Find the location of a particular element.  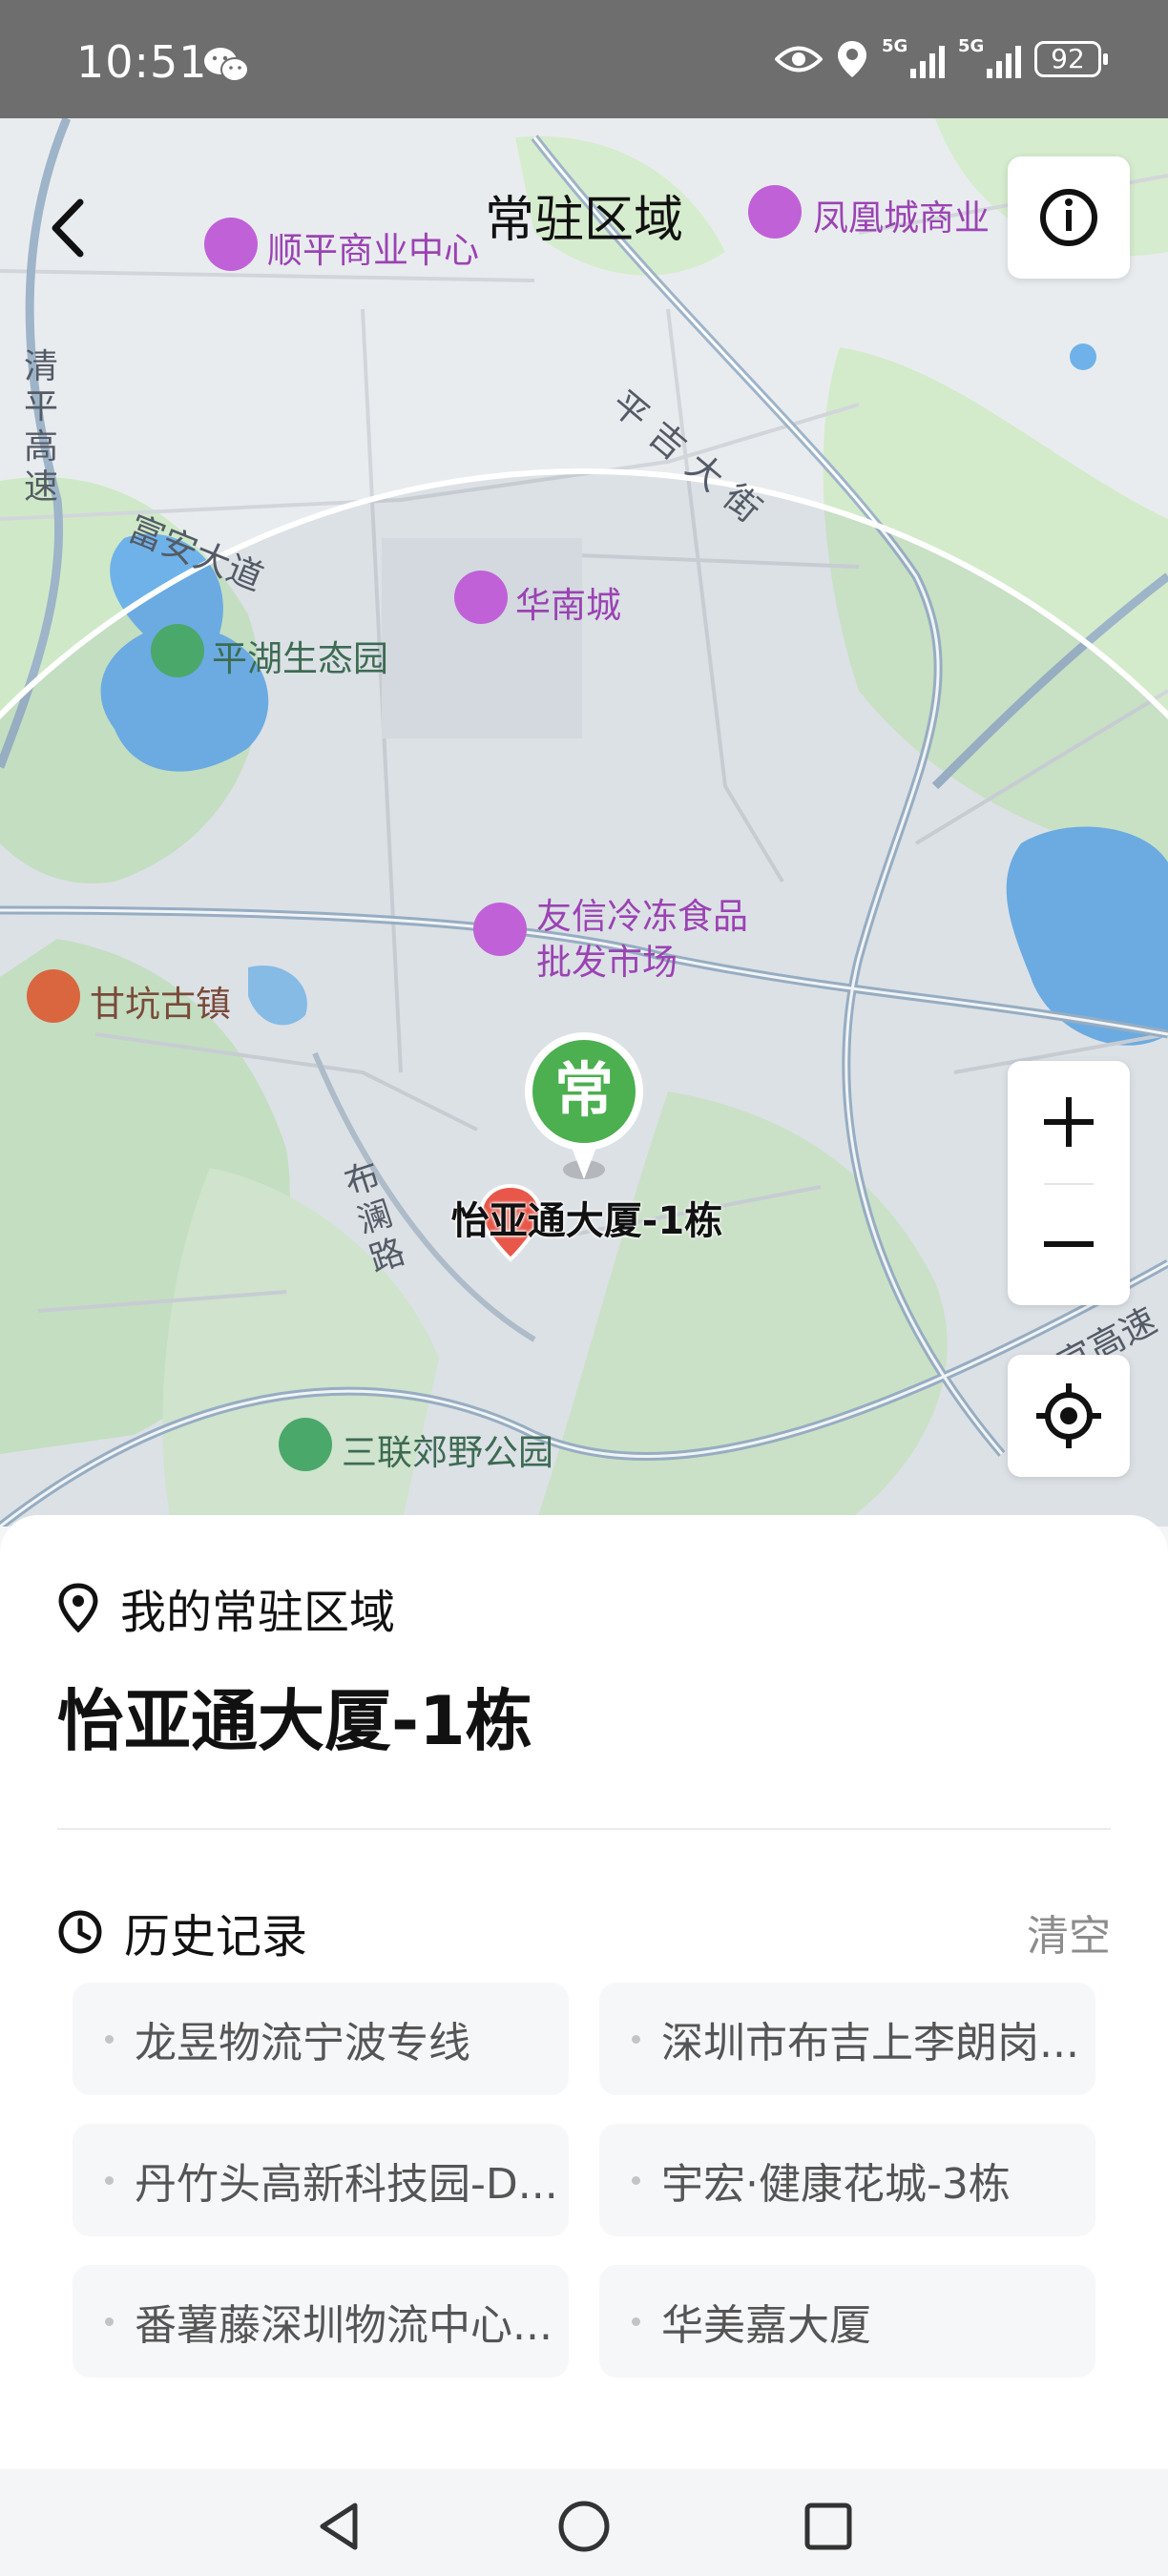

marker-badge: 常 is located at coordinates (583, 1090).